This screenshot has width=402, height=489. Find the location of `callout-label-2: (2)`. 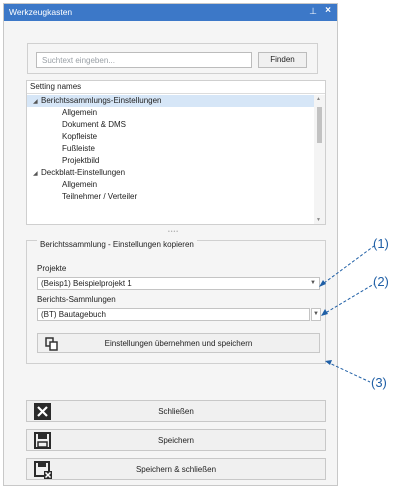

callout-label-2: (2) is located at coordinates (381, 281).